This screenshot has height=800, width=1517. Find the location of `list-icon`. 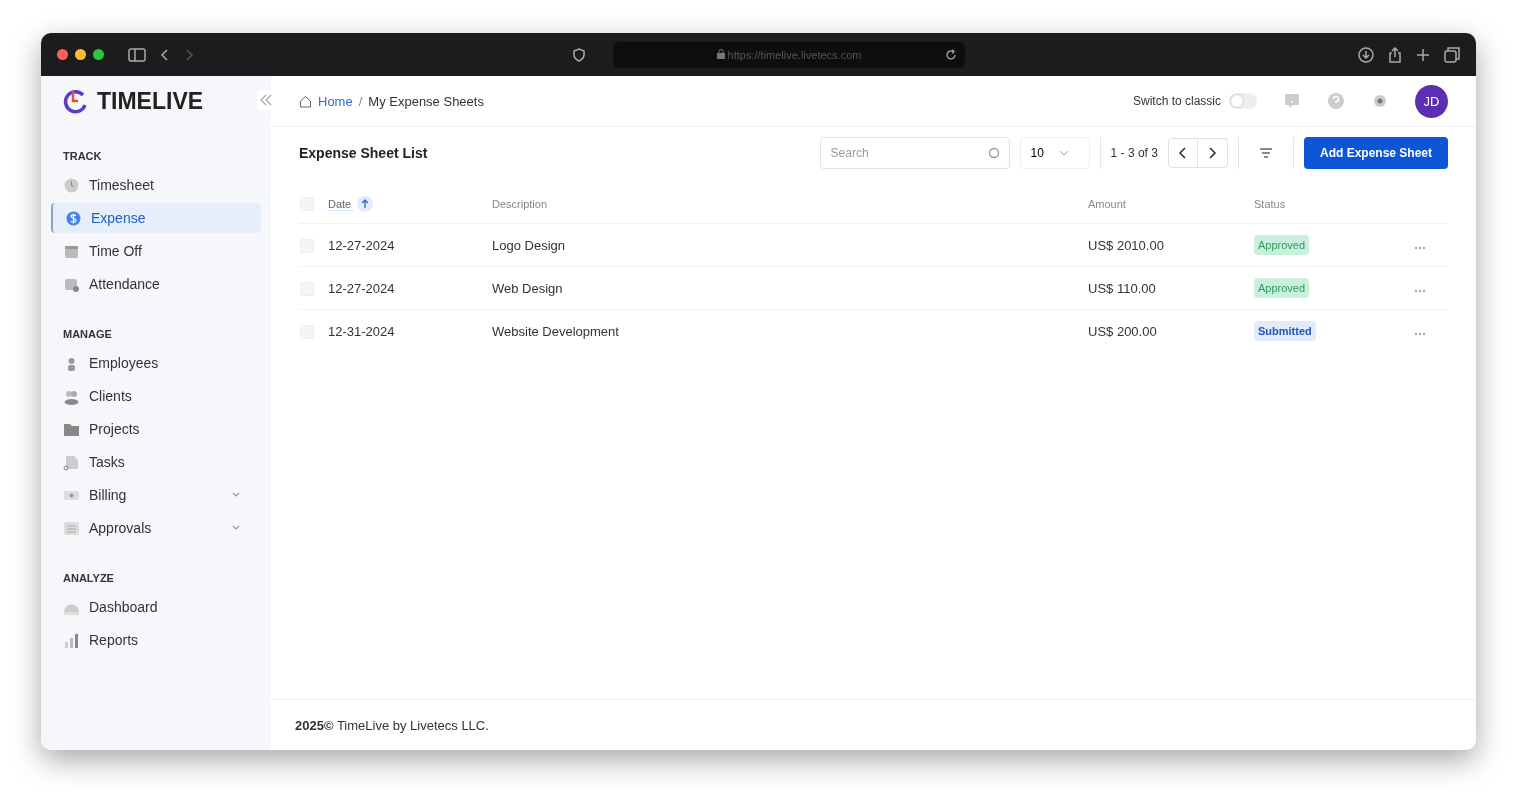

list-icon is located at coordinates (71, 528).